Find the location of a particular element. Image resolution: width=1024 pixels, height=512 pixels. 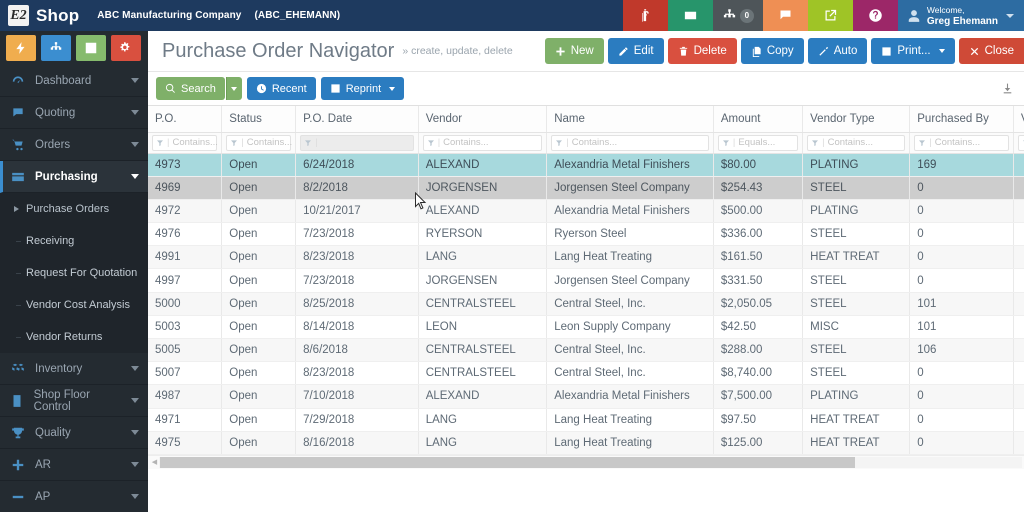

scroll-left-arrow: ◀ is located at coordinates (154, 462).